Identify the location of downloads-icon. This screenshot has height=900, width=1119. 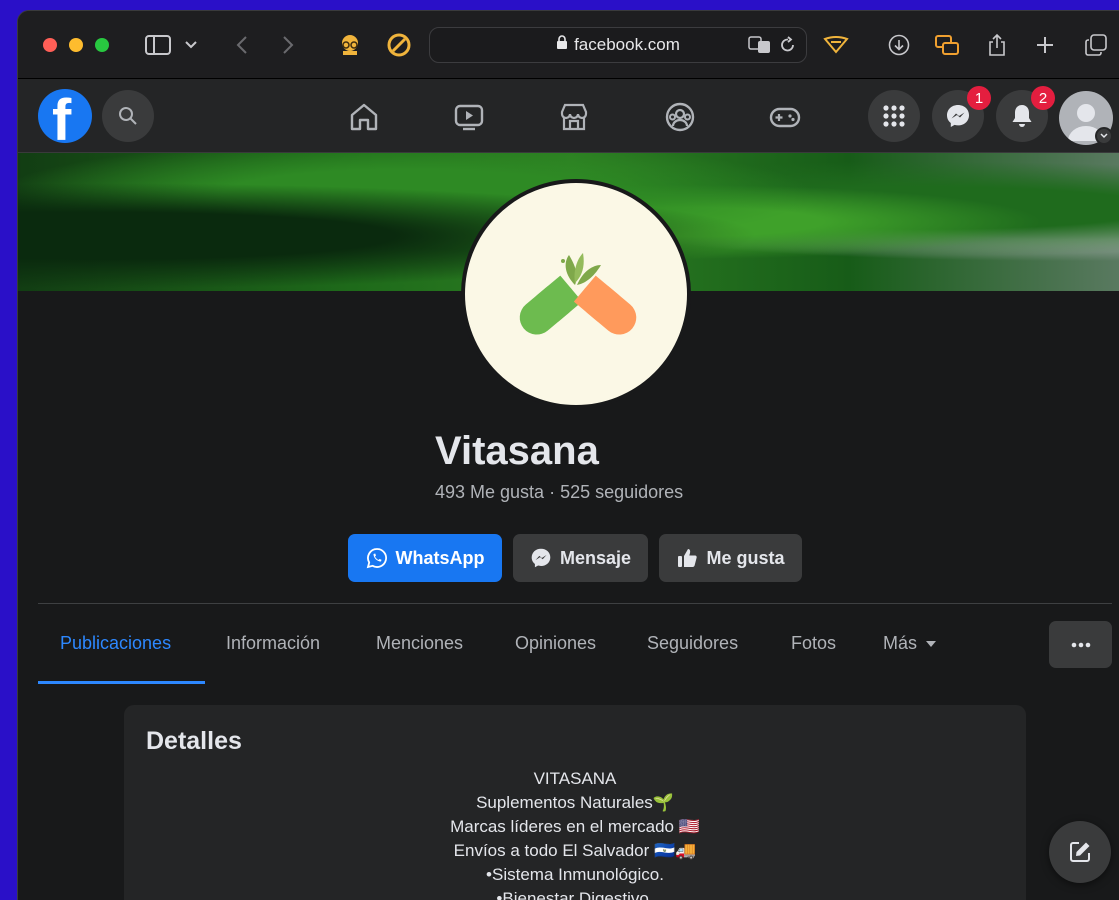
(899, 45).